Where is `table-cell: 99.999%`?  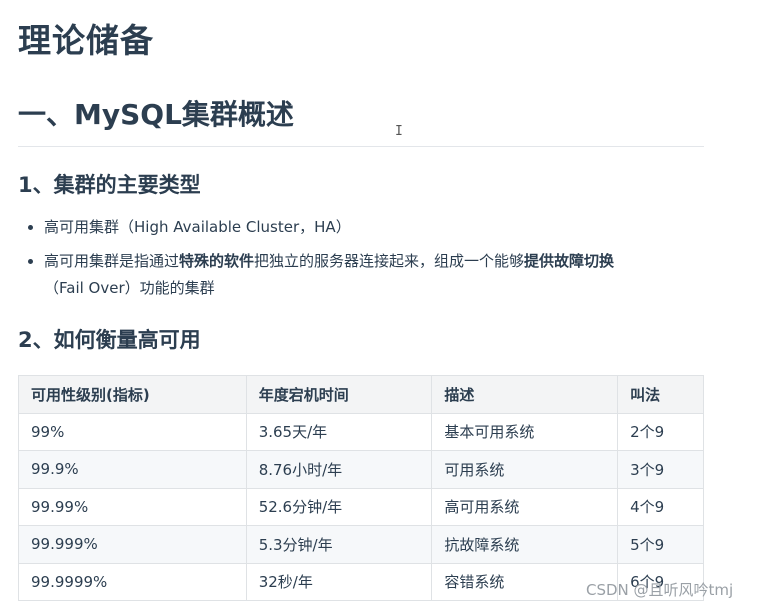 table-cell: 99.999% is located at coordinates (132, 544).